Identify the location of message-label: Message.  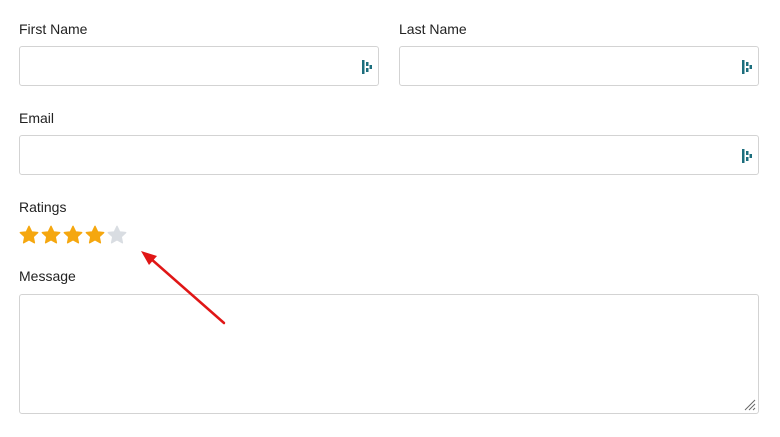
(47, 276).